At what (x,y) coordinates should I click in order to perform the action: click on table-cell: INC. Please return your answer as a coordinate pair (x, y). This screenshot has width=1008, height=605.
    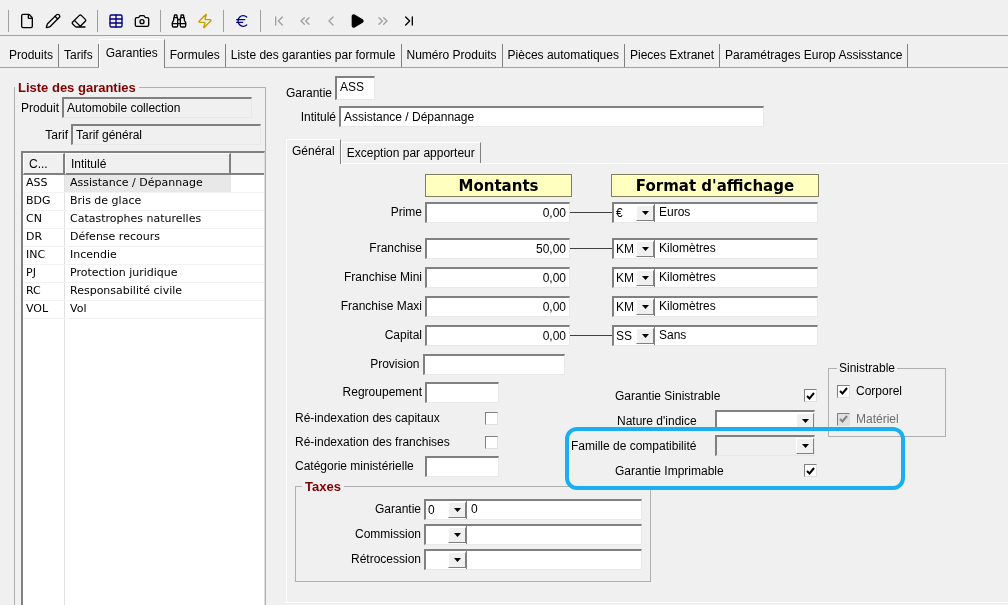
    Looking at the image, I should click on (44, 255).